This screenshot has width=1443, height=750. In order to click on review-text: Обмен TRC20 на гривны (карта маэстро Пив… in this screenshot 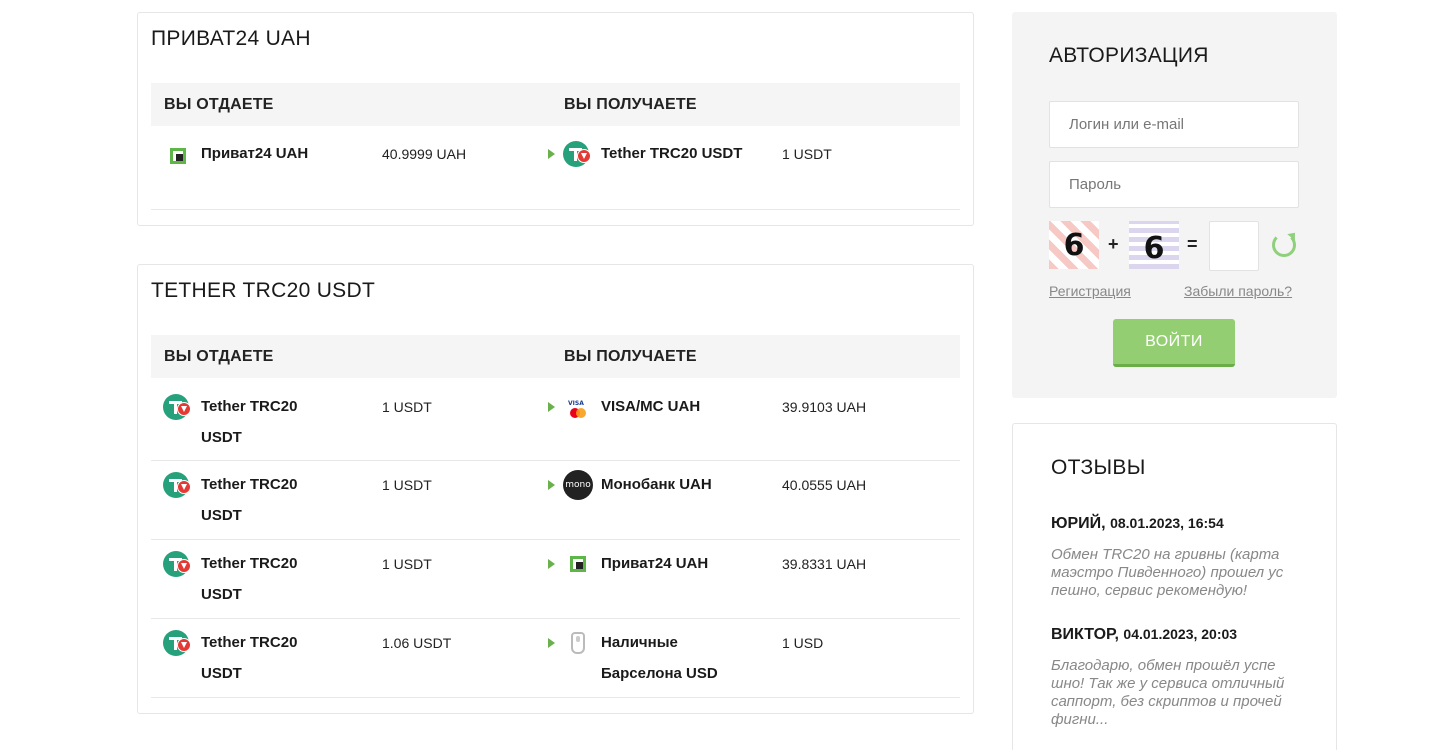, I will do `click(1167, 572)`.